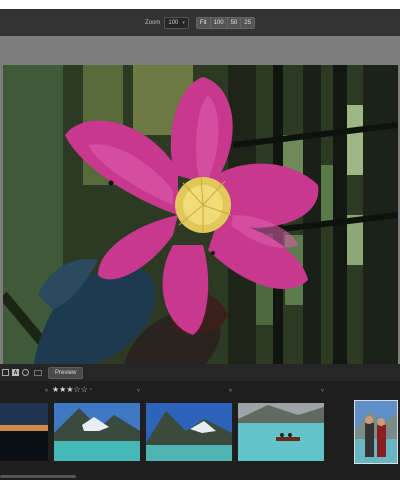 This screenshot has height=480, width=400. Describe the element at coordinates (200, 372) in the screenshot. I see `thumbnail-toolbar: A Preview` at that location.